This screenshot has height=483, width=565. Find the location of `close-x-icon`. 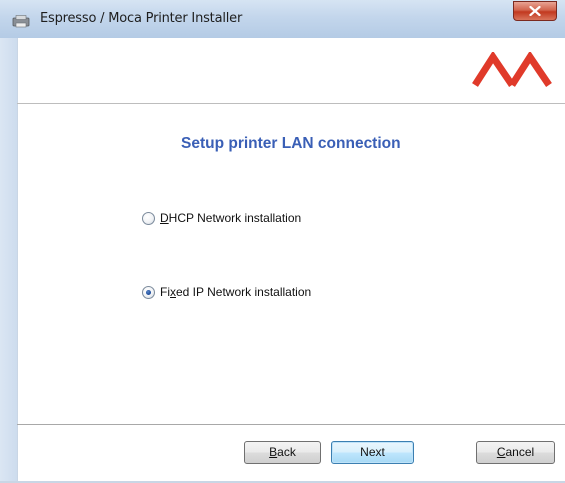

close-x-icon is located at coordinates (535, 11).